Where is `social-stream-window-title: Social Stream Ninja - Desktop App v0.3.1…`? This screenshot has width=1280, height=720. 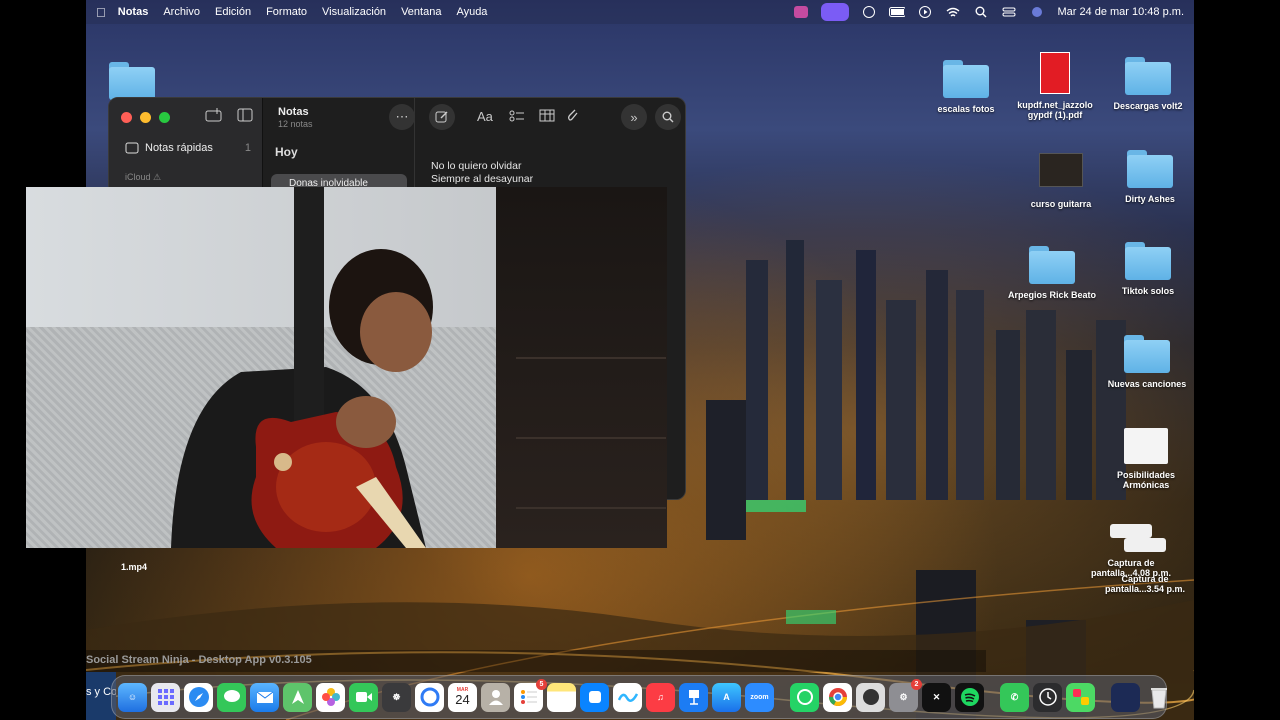
social-stream-window-title: Social Stream Ninja - Desktop App v0.3.1… is located at coordinates (536, 661).